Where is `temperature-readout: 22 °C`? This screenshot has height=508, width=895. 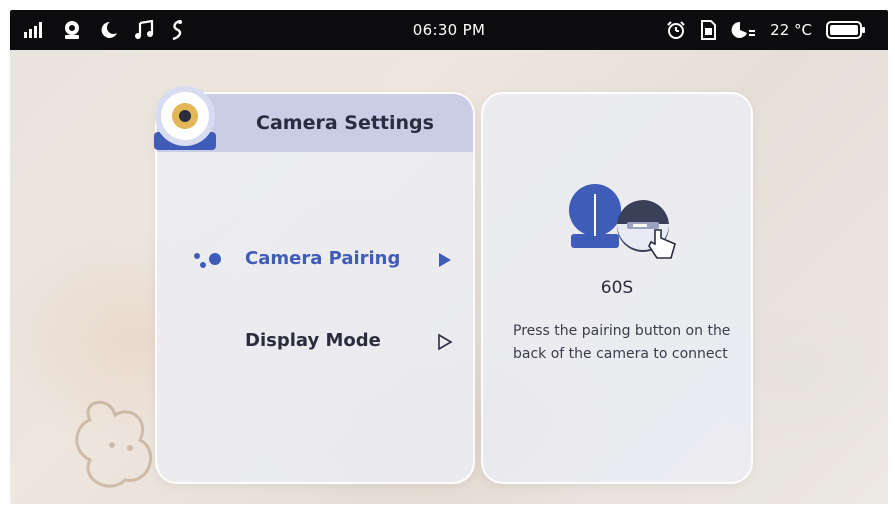 temperature-readout: 22 °C is located at coordinates (791, 30).